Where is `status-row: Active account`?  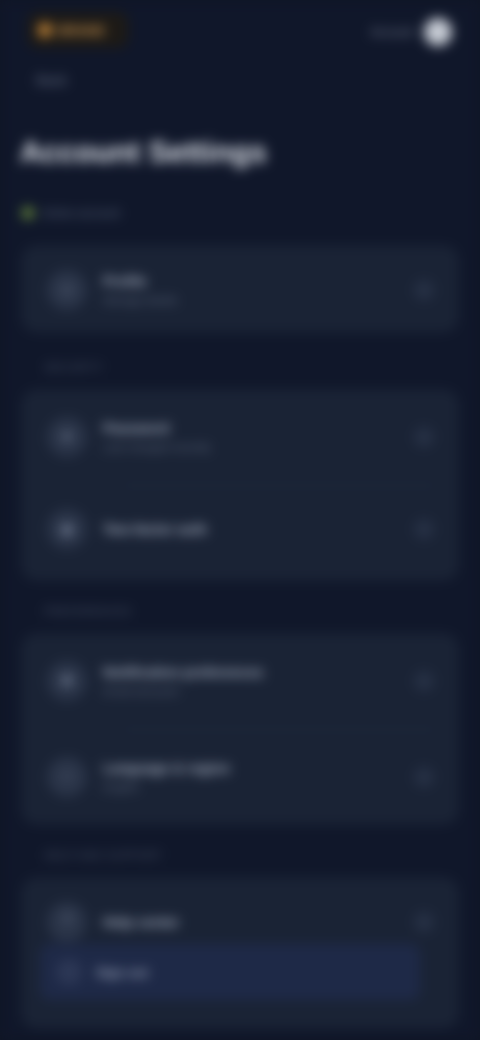
status-row: Active account is located at coordinates (71, 213).